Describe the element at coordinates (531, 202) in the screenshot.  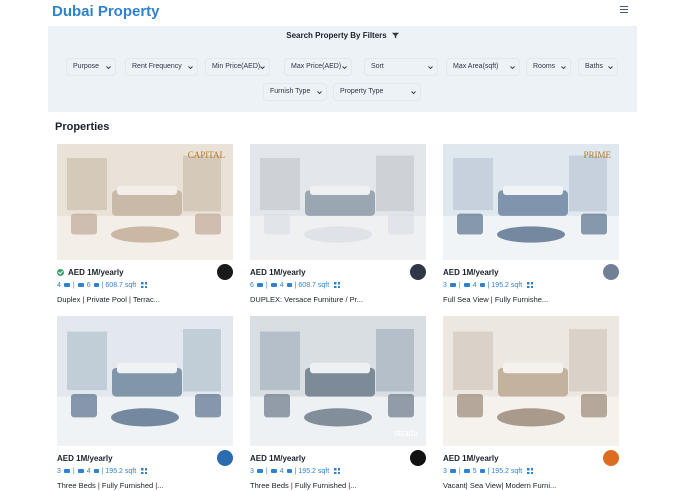
I see `property-photo: PRIME` at that location.